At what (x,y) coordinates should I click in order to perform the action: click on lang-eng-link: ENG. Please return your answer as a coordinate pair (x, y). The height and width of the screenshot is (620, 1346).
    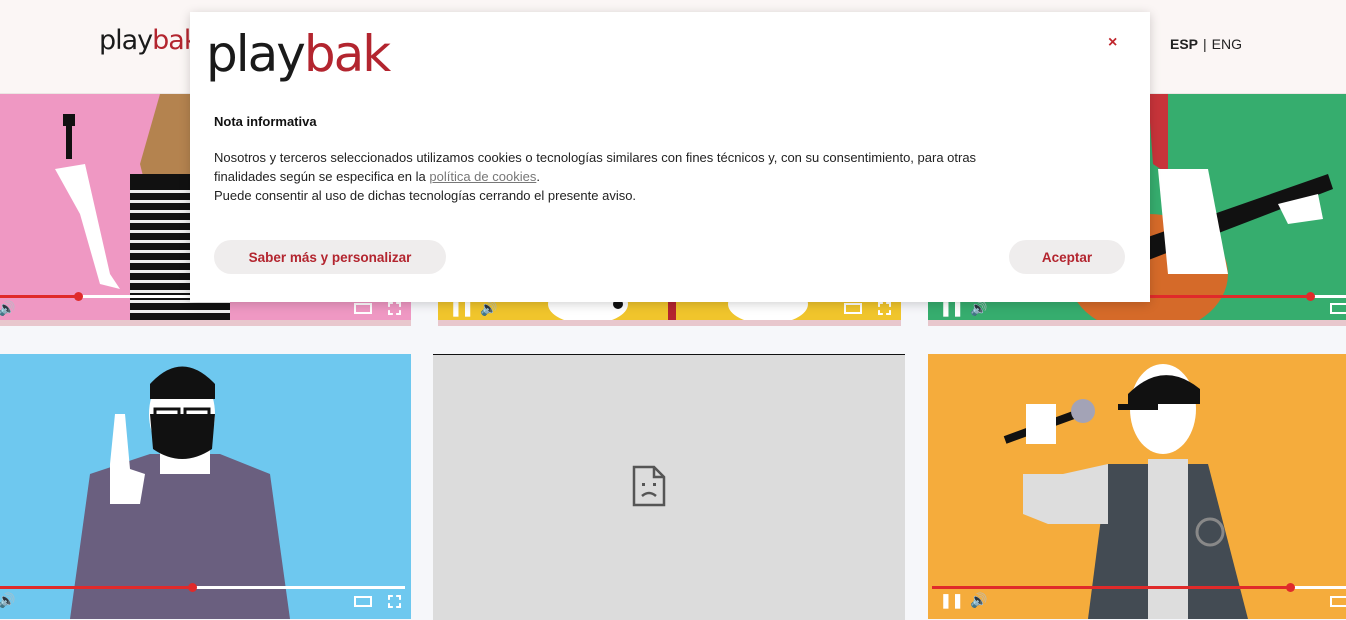
    Looking at the image, I should click on (1227, 44).